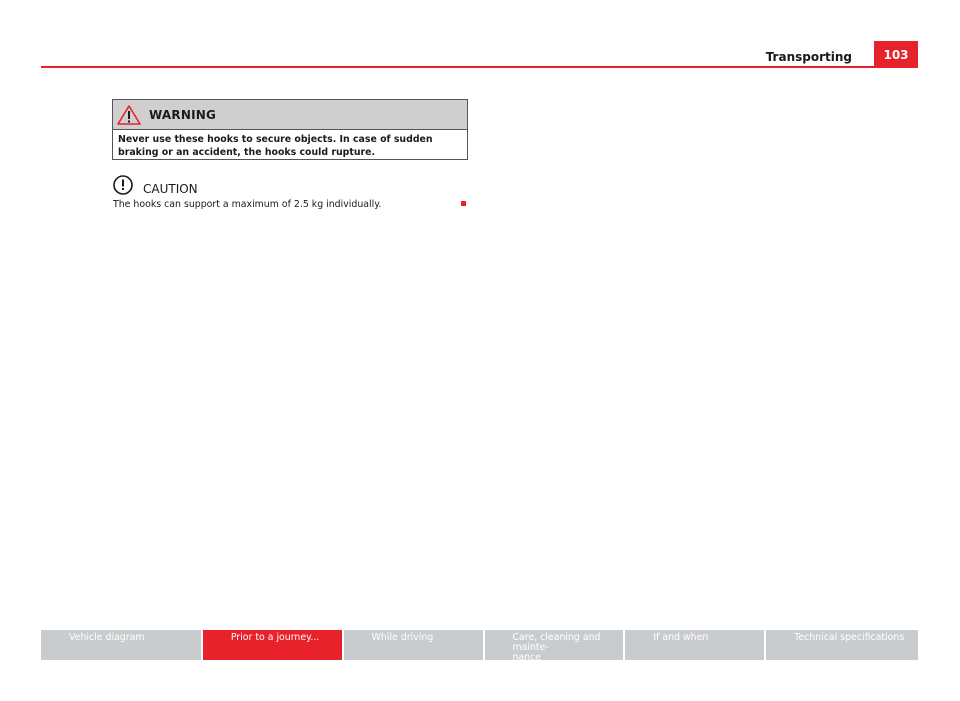 This screenshot has width=960, height=701. I want to click on nav-tab-vehicle-diagram: Vehicle diagram, so click(121, 645).